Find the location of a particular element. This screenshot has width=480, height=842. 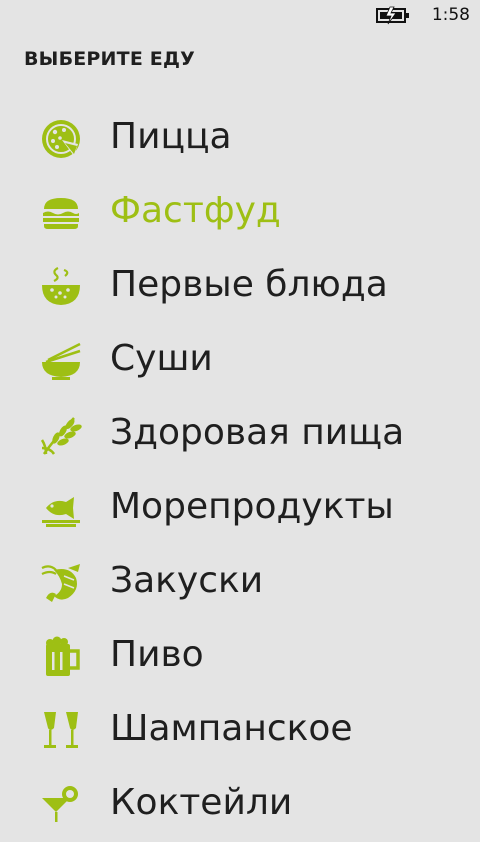

list-item-cocktails: Коктейли is located at coordinates (240, 805).